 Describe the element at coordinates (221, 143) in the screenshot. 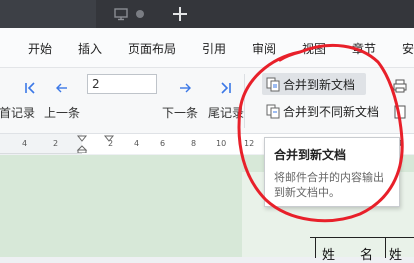

I see `ruler-tick: 10` at that location.